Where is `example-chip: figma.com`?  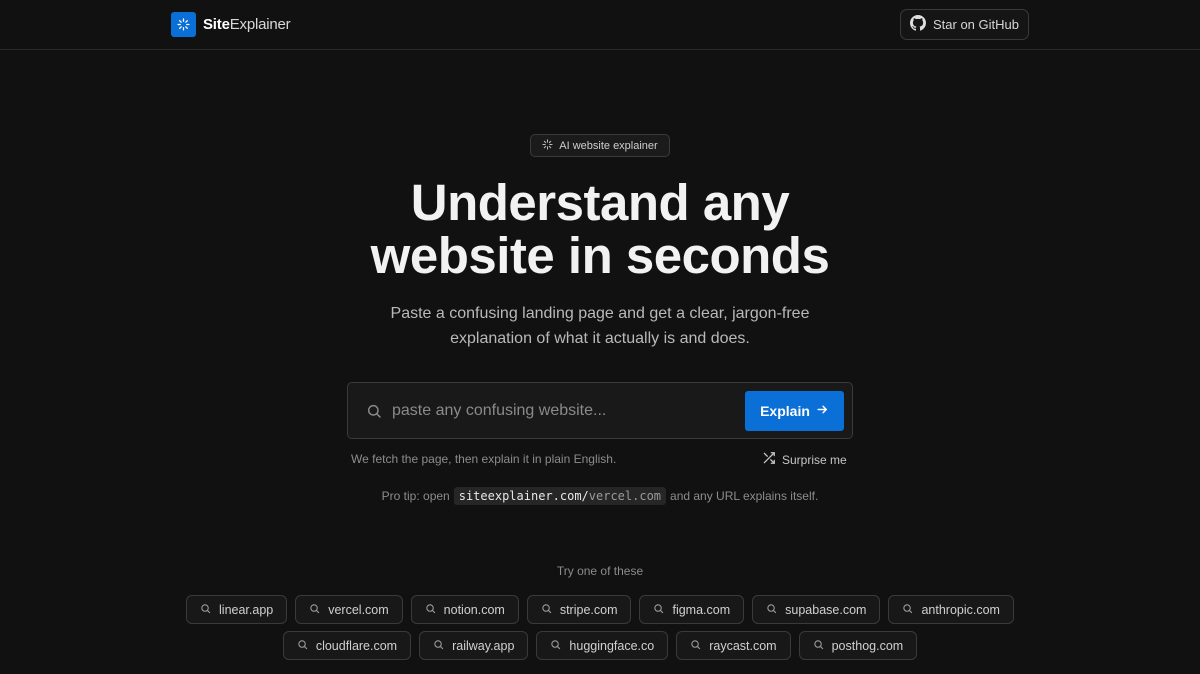 example-chip: figma.com is located at coordinates (692, 609).